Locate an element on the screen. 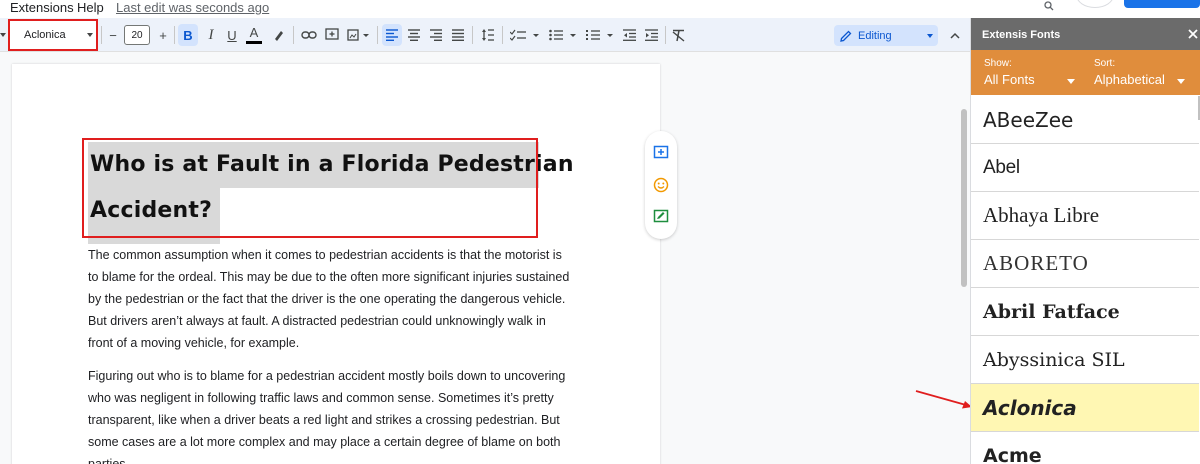  line-spacing-icon is located at coordinates (488, 35).